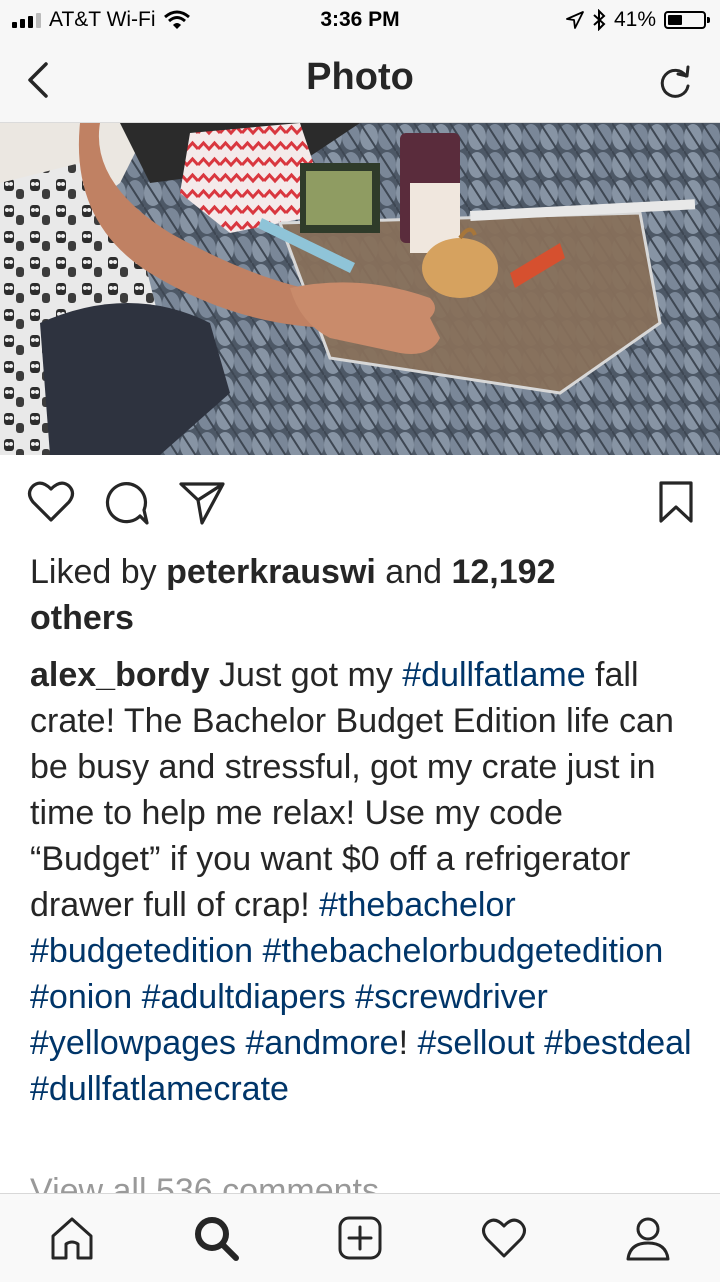 This screenshot has width=720, height=1282. What do you see at coordinates (413, 572) in the screenshot?
I see `likes-connector: and` at bounding box center [413, 572].